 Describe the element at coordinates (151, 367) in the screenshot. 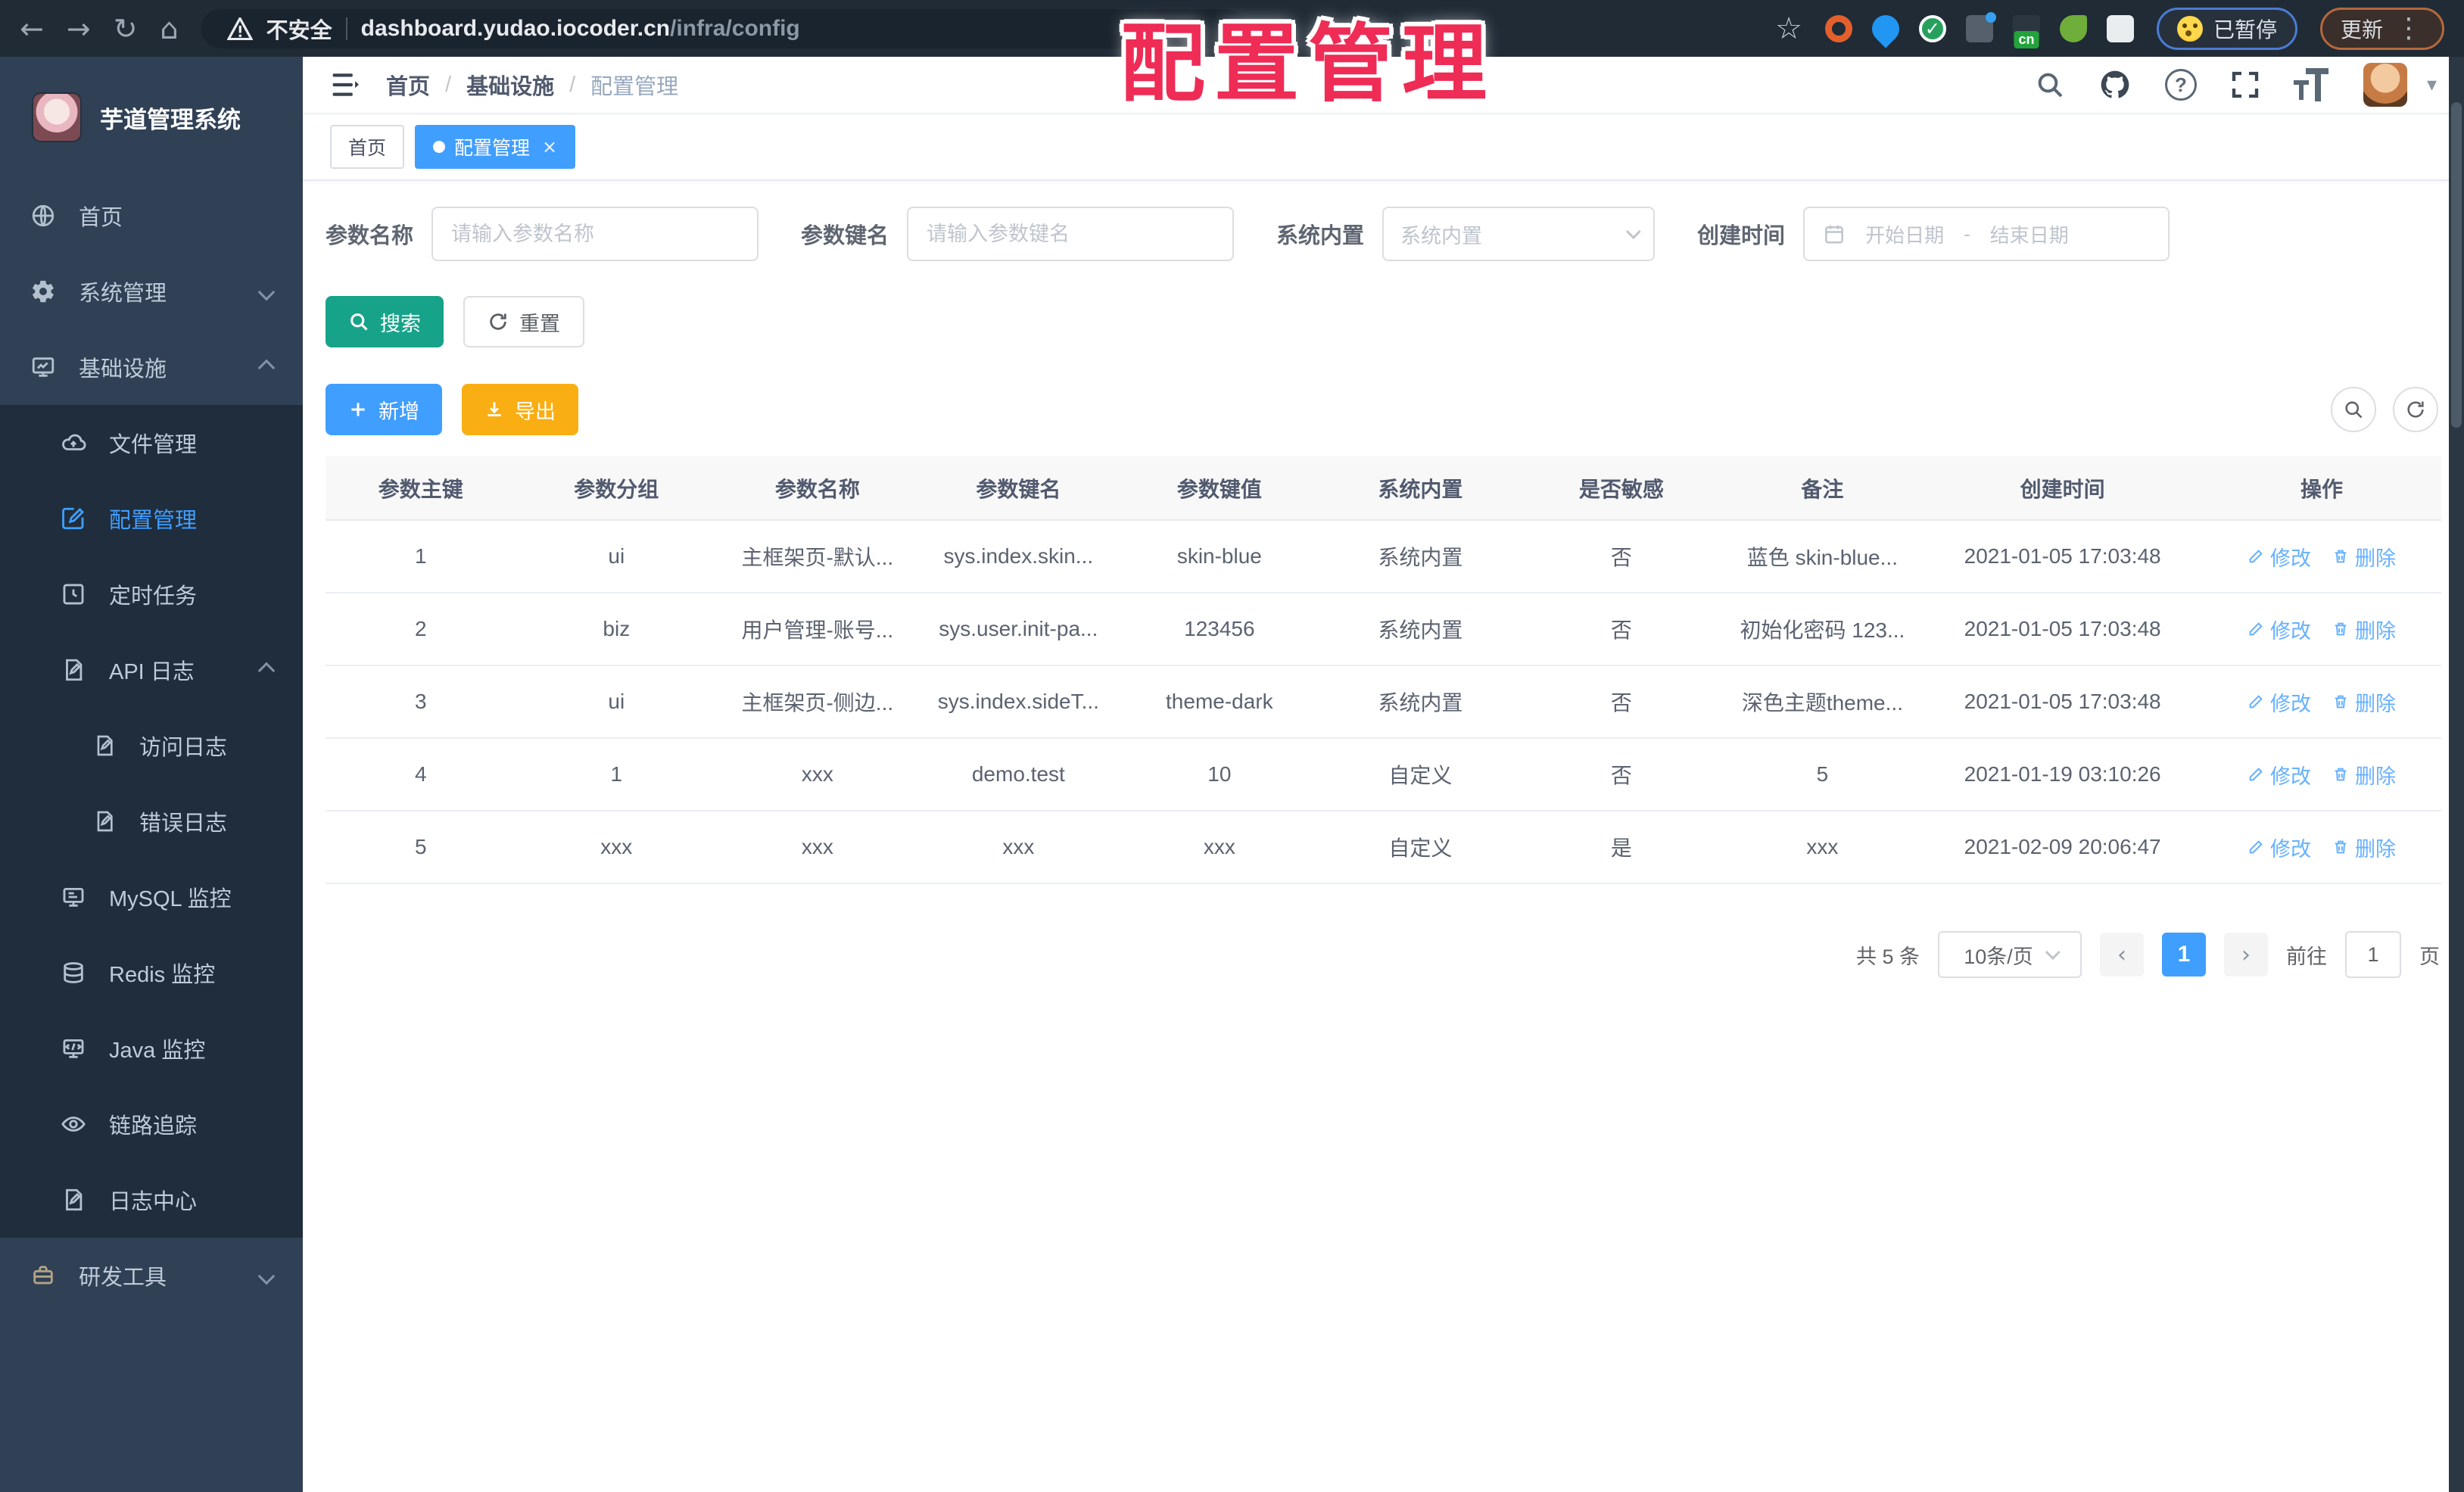

I see `sidebar-item-infra: 基础设施` at that location.